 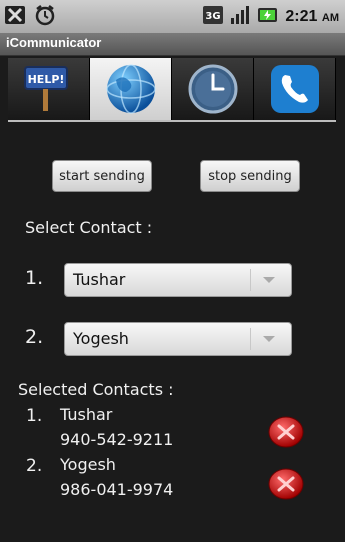 What do you see at coordinates (301, 16) in the screenshot?
I see `time-value: 2:21` at bounding box center [301, 16].